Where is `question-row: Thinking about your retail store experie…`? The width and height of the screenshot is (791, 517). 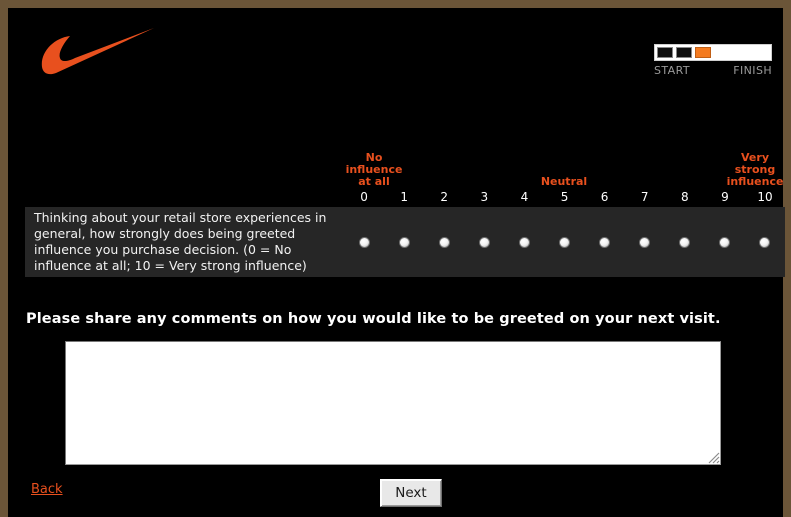
question-row: Thinking about your retail store experie… is located at coordinates (405, 242).